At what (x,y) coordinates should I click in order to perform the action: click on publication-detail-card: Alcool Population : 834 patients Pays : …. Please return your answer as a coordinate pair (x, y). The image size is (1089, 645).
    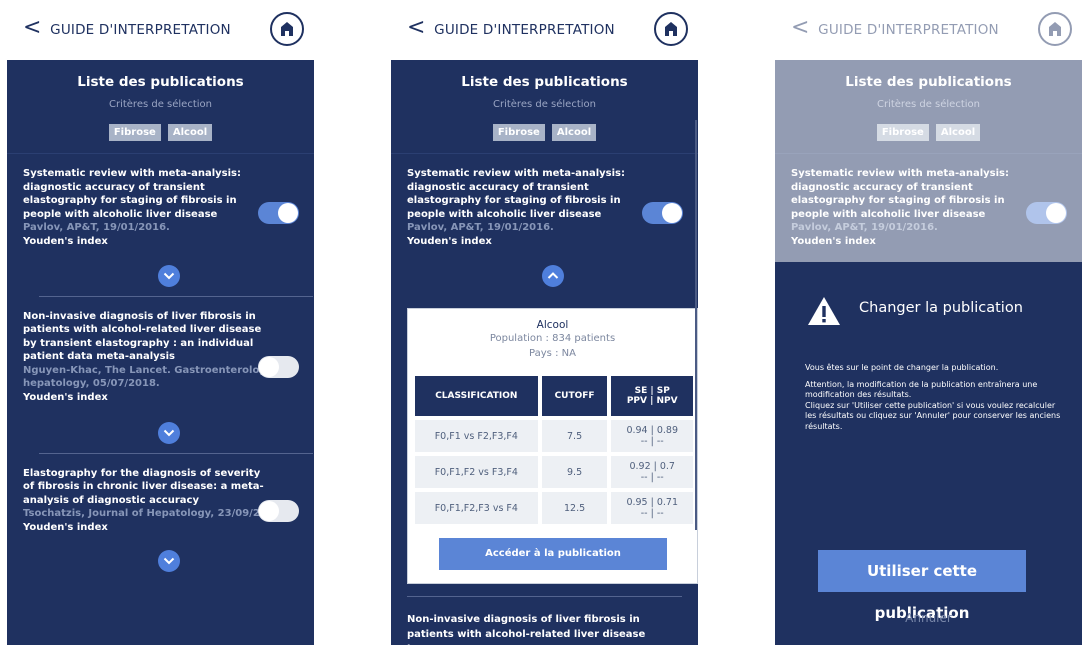
    Looking at the image, I should click on (552, 446).